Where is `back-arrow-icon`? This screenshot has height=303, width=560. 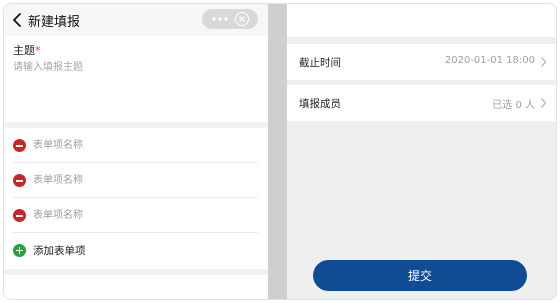
back-arrow-icon is located at coordinates (18, 20).